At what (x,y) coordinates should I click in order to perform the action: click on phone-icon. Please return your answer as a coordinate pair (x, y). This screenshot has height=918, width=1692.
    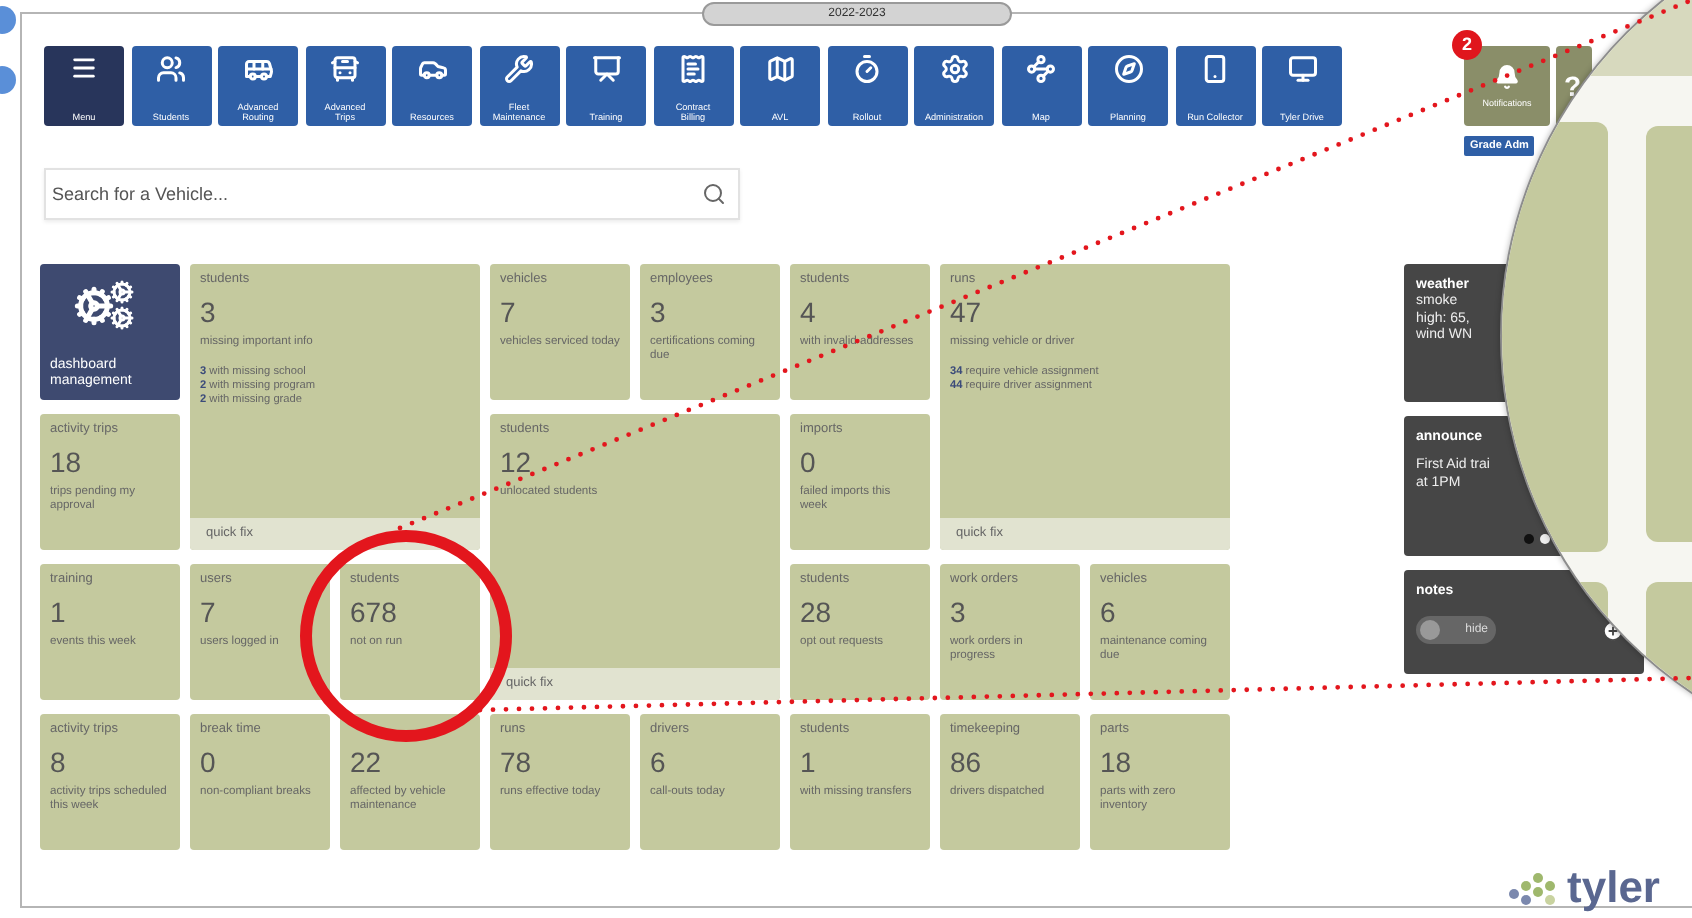
    Looking at the image, I should click on (1215, 69).